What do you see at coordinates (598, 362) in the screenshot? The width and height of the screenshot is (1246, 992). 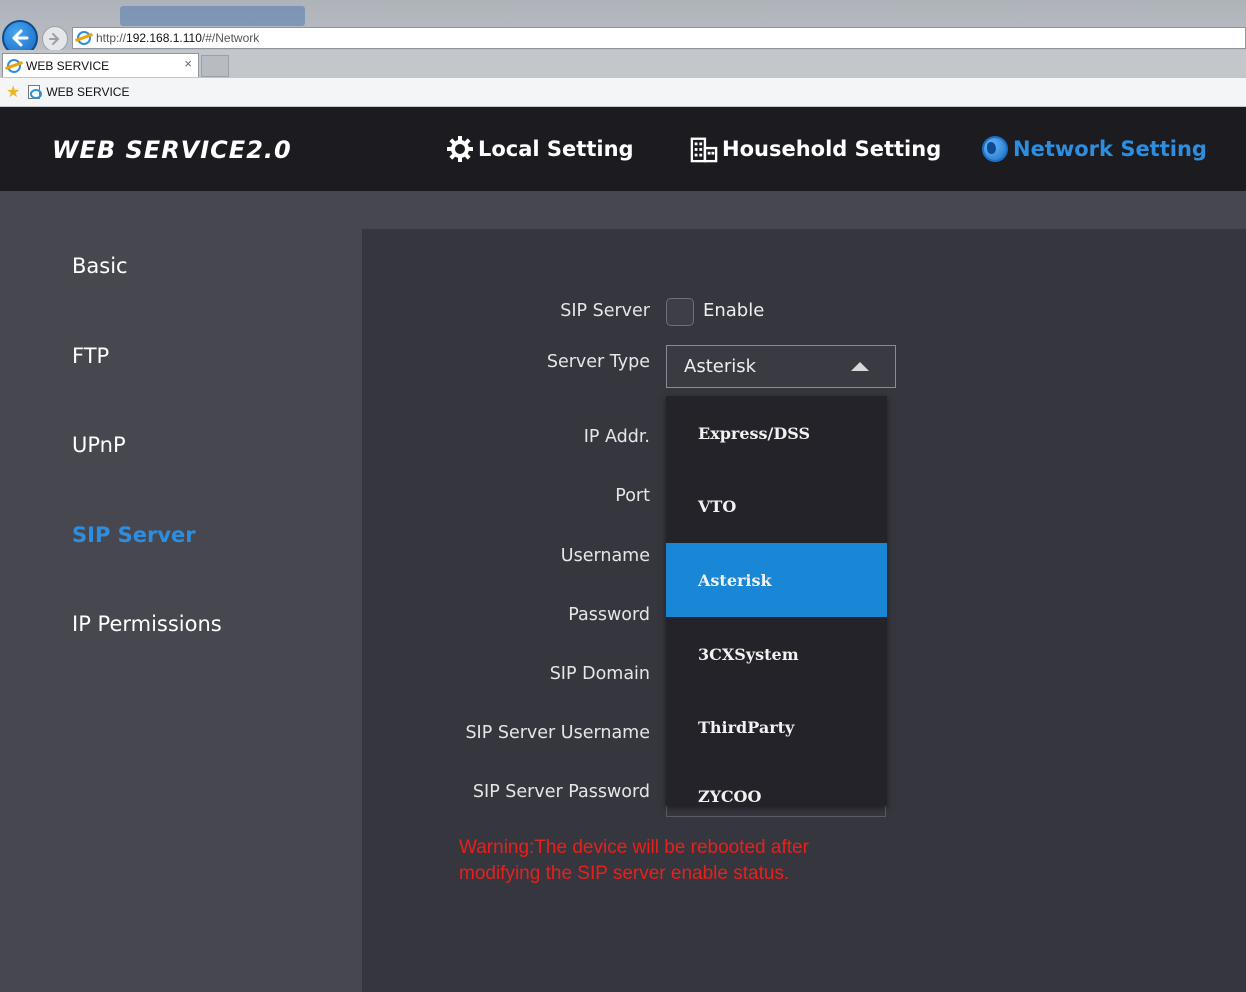 I see `label-server-type: Server Type` at bounding box center [598, 362].